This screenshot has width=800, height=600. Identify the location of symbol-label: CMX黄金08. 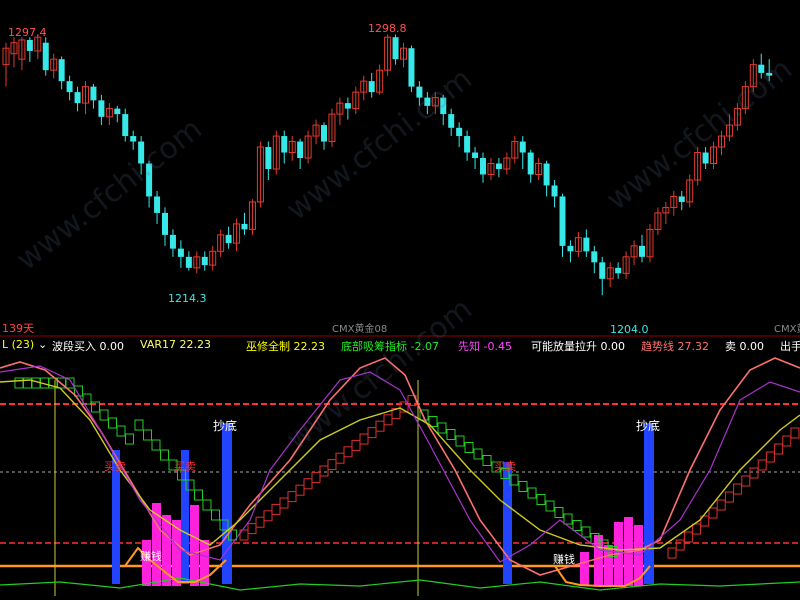
(359, 328).